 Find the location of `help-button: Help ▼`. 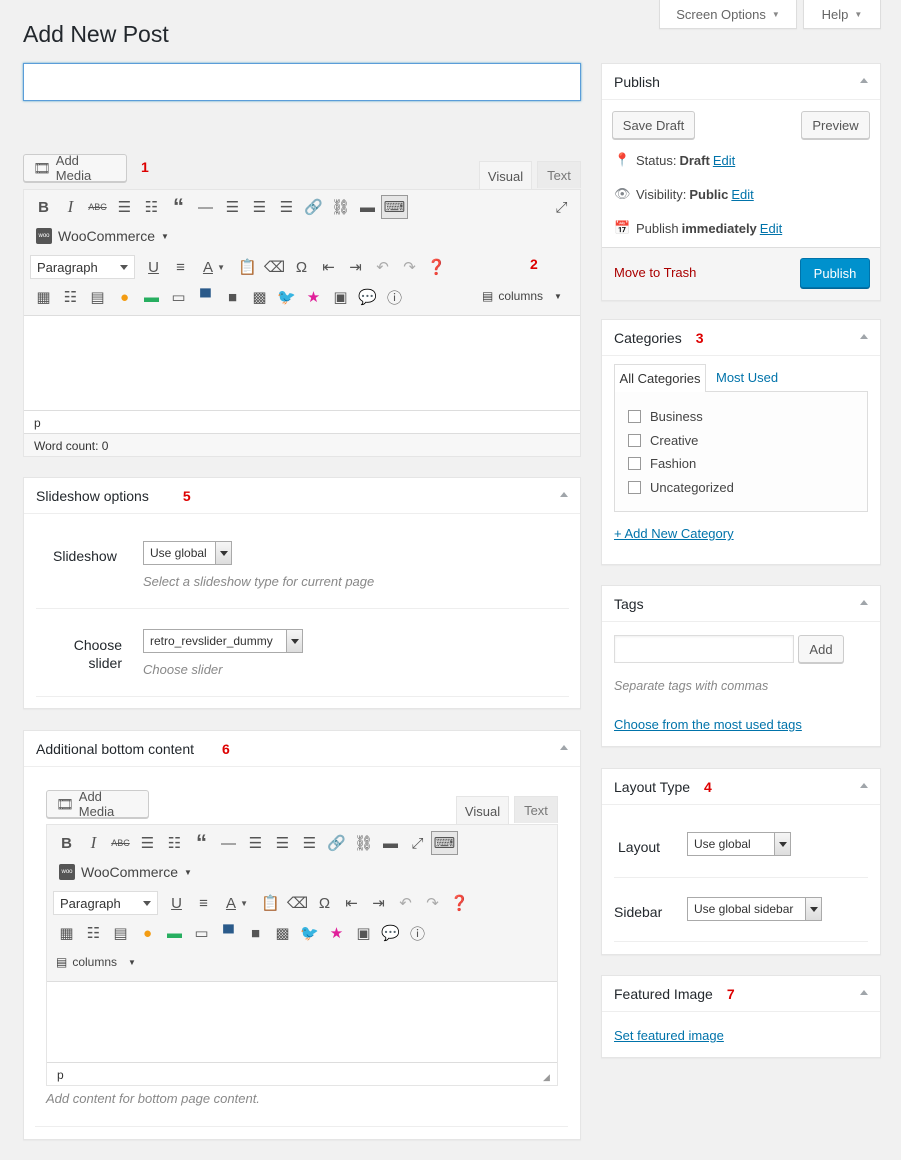

help-button: Help ▼ is located at coordinates (842, 14).